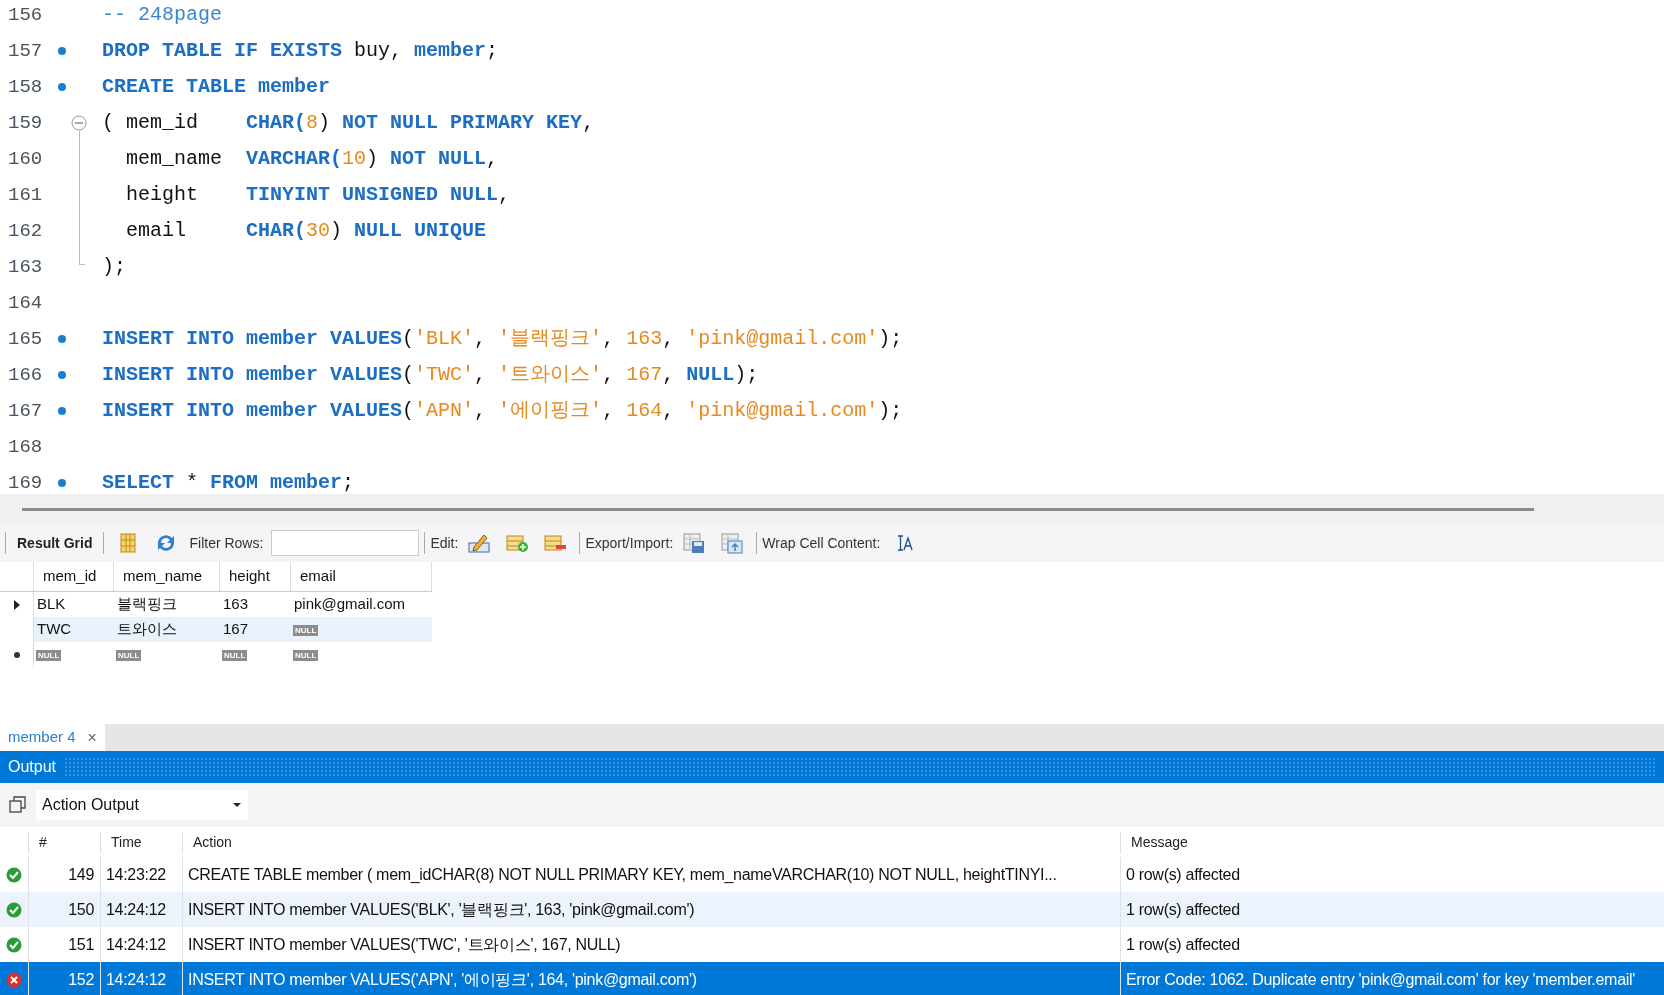 This screenshot has height=995, width=1664. What do you see at coordinates (18, 805) in the screenshot?
I see `copy-icon` at bounding box center [18, 805].